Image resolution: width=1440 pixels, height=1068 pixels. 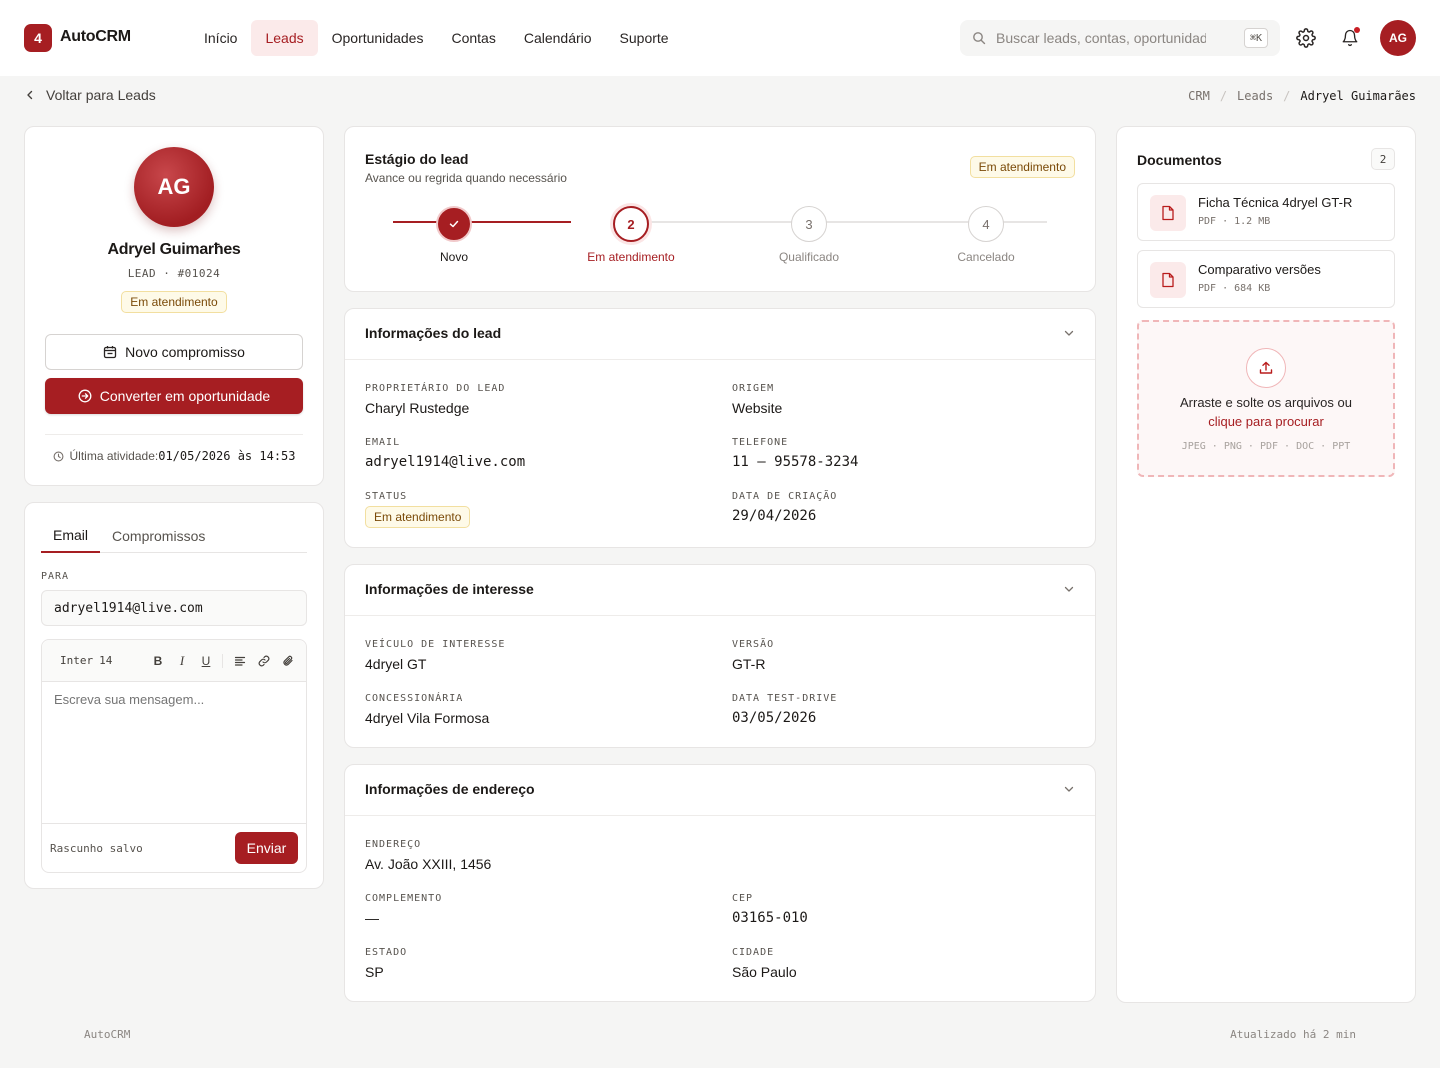 I want to click on stage-step-number: 3, so click(x=809, y=224).